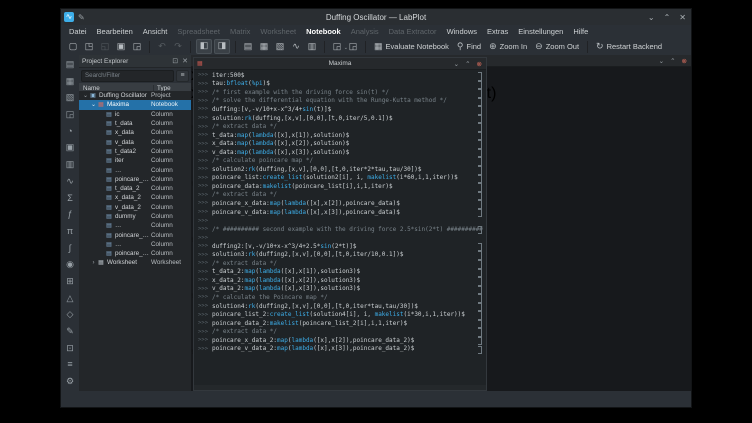 Image resolution: width=752 pixels, height=423 pixels. Describe the element at coordinates (70, 281) in the screenshot. I see `grid-icon: ⊞` at that location.